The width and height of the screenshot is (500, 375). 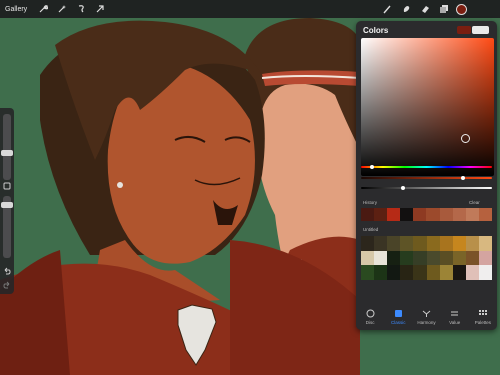 I want to click on wrench-icon, so click(x=43, y=9).